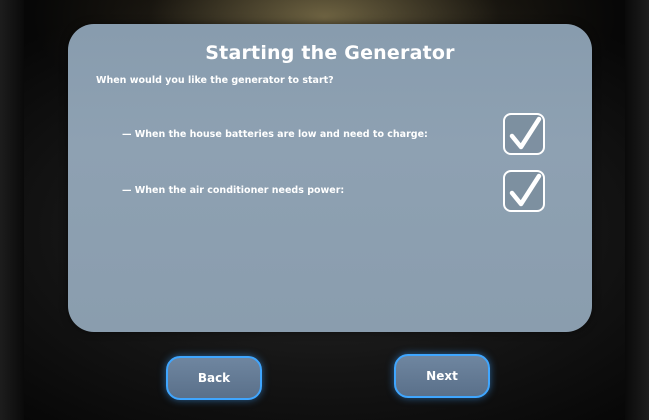  I want to click on option-label-ac-power: — When the air conditioner needs power:, so click(233, 190).